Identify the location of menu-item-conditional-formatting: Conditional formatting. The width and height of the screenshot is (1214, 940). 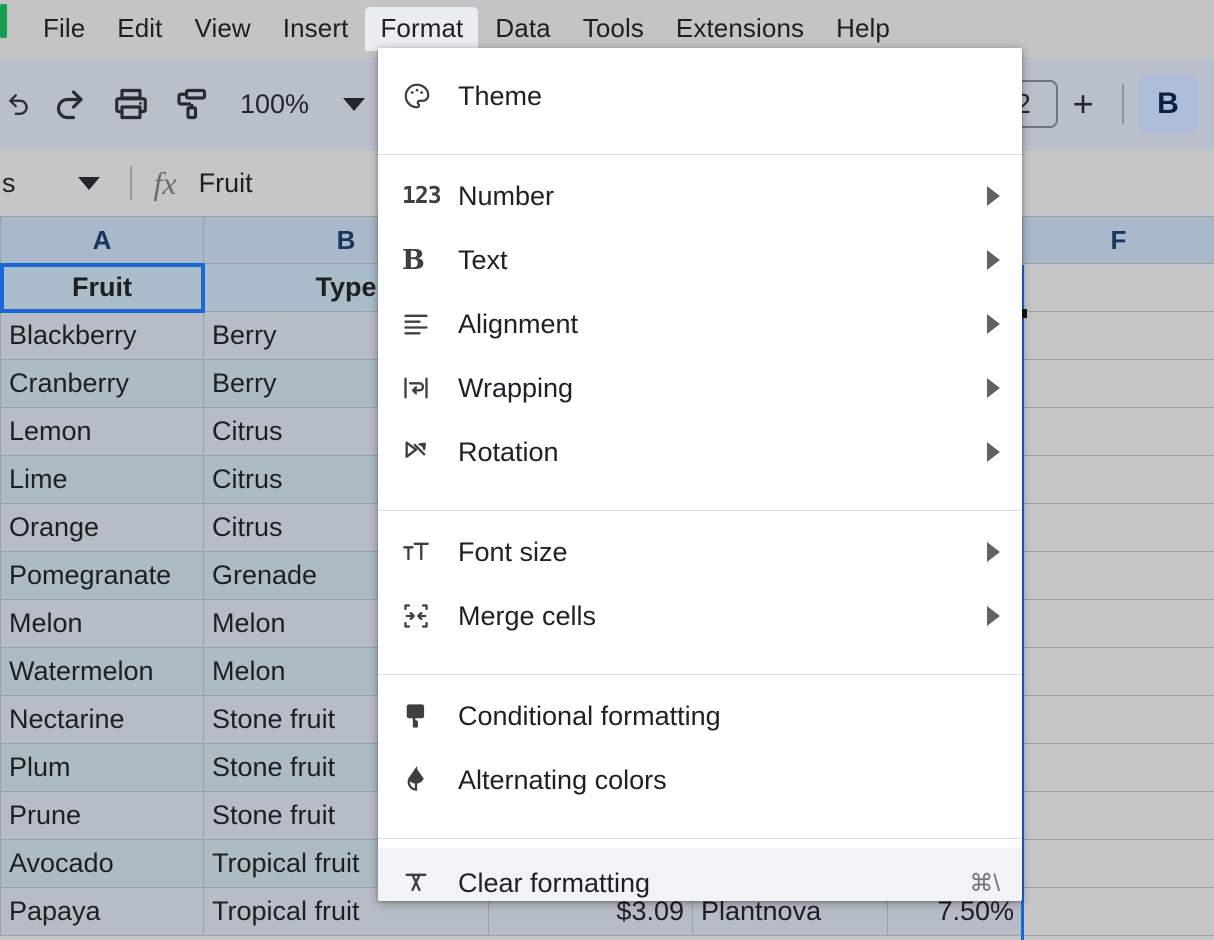
(700, 716).